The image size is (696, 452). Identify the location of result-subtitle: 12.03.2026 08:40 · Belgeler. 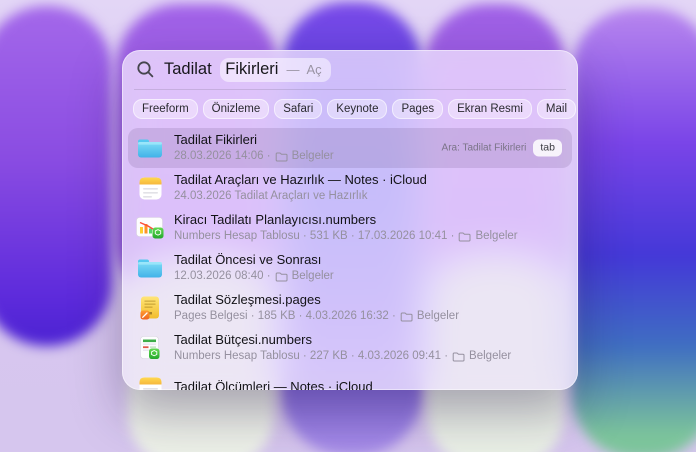
(254, 276).